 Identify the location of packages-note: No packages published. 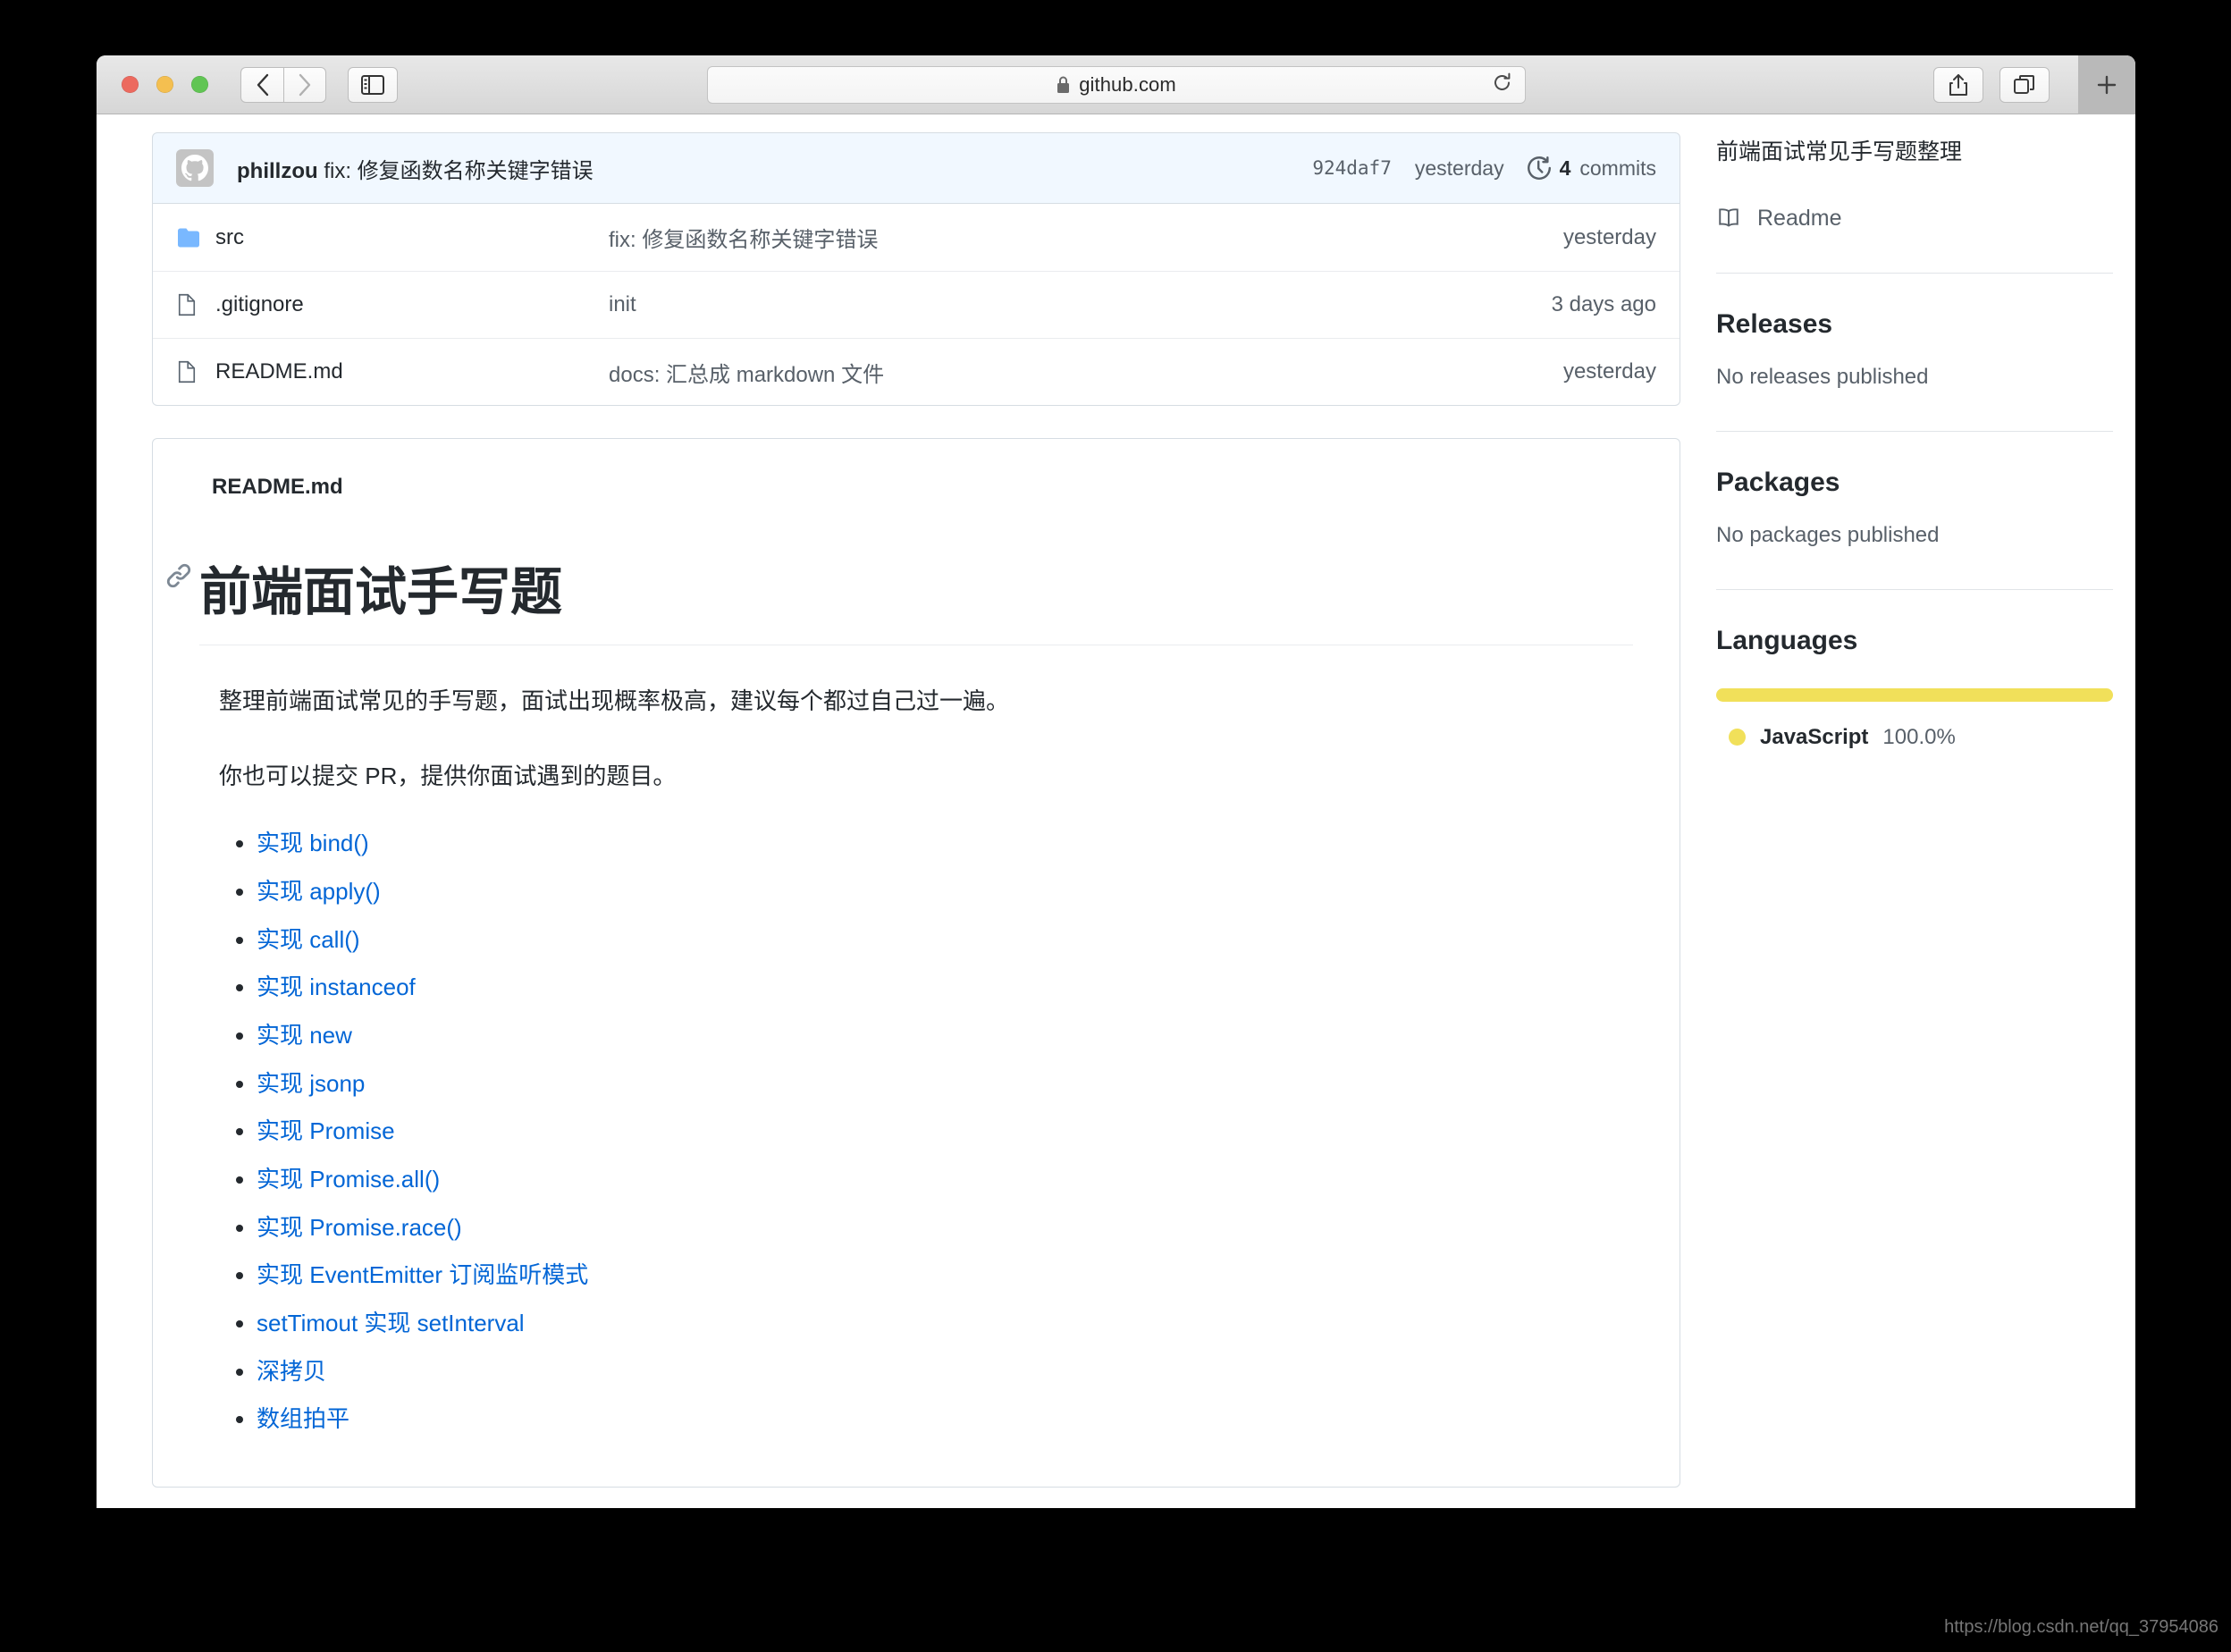
(1828, 534).